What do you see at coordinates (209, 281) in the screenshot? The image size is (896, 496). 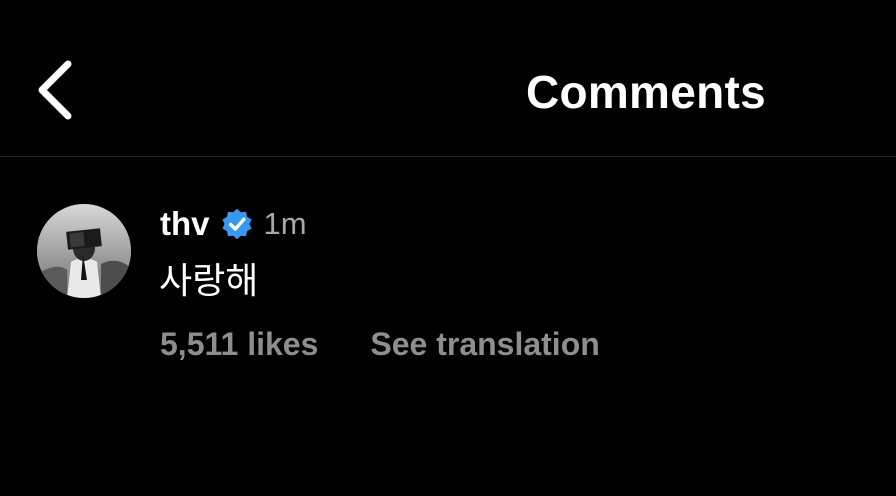 I see `comment-text: 사랑해` at bounding box center [209, 281].